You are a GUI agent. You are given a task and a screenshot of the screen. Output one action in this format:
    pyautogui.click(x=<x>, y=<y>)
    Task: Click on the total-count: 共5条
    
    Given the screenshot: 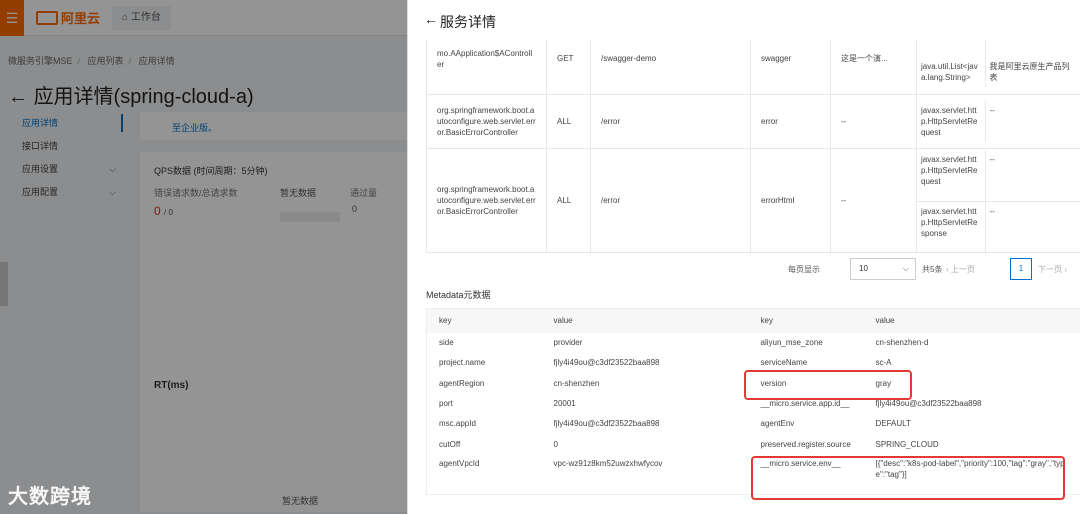 What is the action you would take?
    pyautogui.click(x=932, y=269)
    